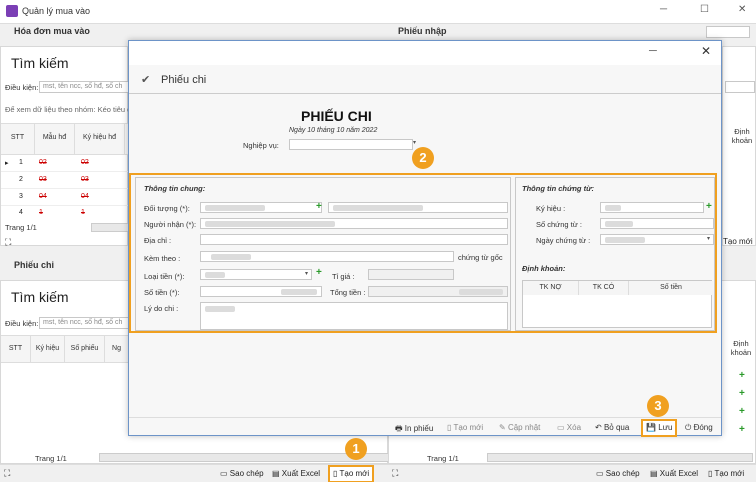 Image resolution: width=756 pixels, height=482 pixels. What do you see at coordinates (48, 349) in the screenshot?
I see `col-ky-hieu: Ký hiệu` at bounding box center [48, 349].